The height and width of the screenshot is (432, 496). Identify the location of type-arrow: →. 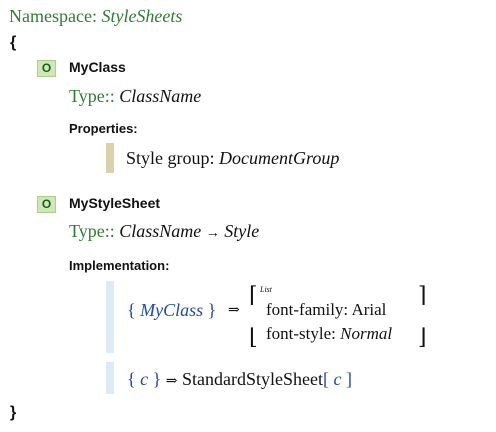
(212, 233).